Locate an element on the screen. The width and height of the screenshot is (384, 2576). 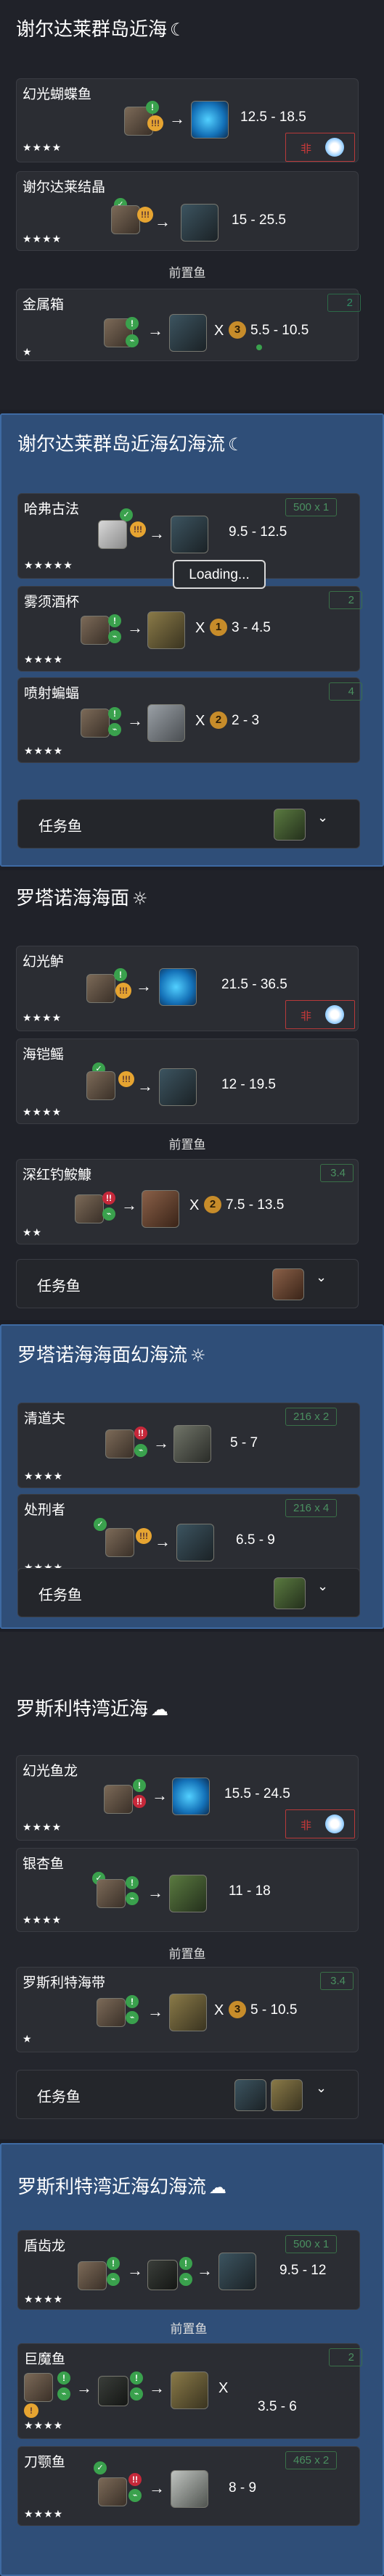
fish-stars: ★★★★★ is located at coordinates (49, 565).